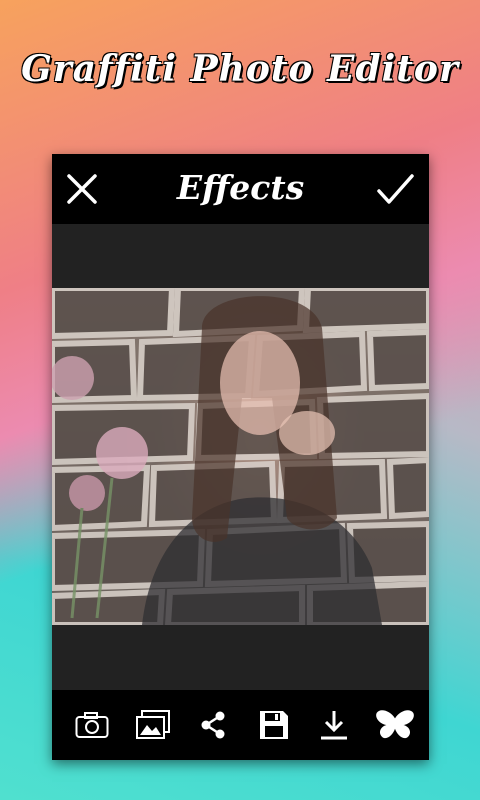 The width and height of the screenshot is (480, 800). I want to click on effects-button, so click(395, 725).